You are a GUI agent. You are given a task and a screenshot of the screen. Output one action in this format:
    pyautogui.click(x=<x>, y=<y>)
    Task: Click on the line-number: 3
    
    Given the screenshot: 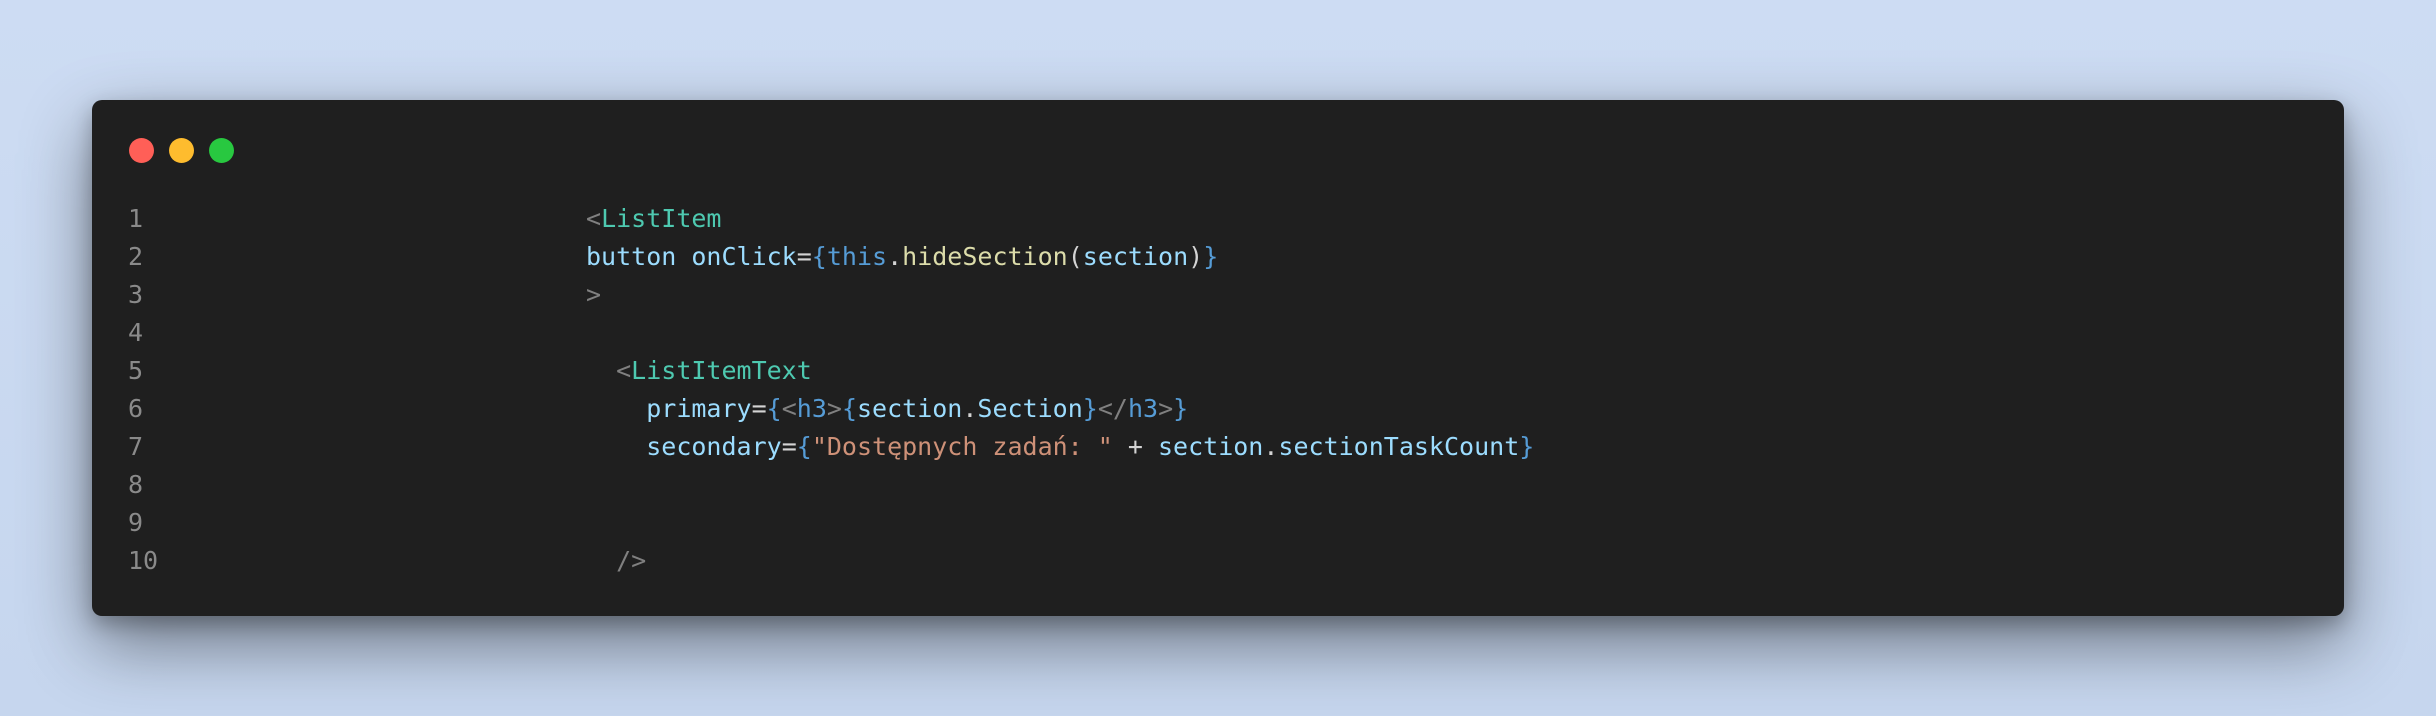 What is the action you would take?
    pyautogui.click(x=136, y=294)
    